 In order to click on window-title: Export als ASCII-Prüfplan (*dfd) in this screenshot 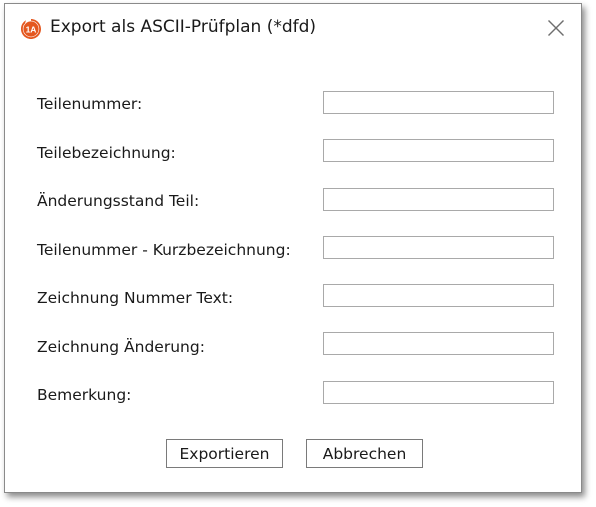, I will do `click(183, 27)`.